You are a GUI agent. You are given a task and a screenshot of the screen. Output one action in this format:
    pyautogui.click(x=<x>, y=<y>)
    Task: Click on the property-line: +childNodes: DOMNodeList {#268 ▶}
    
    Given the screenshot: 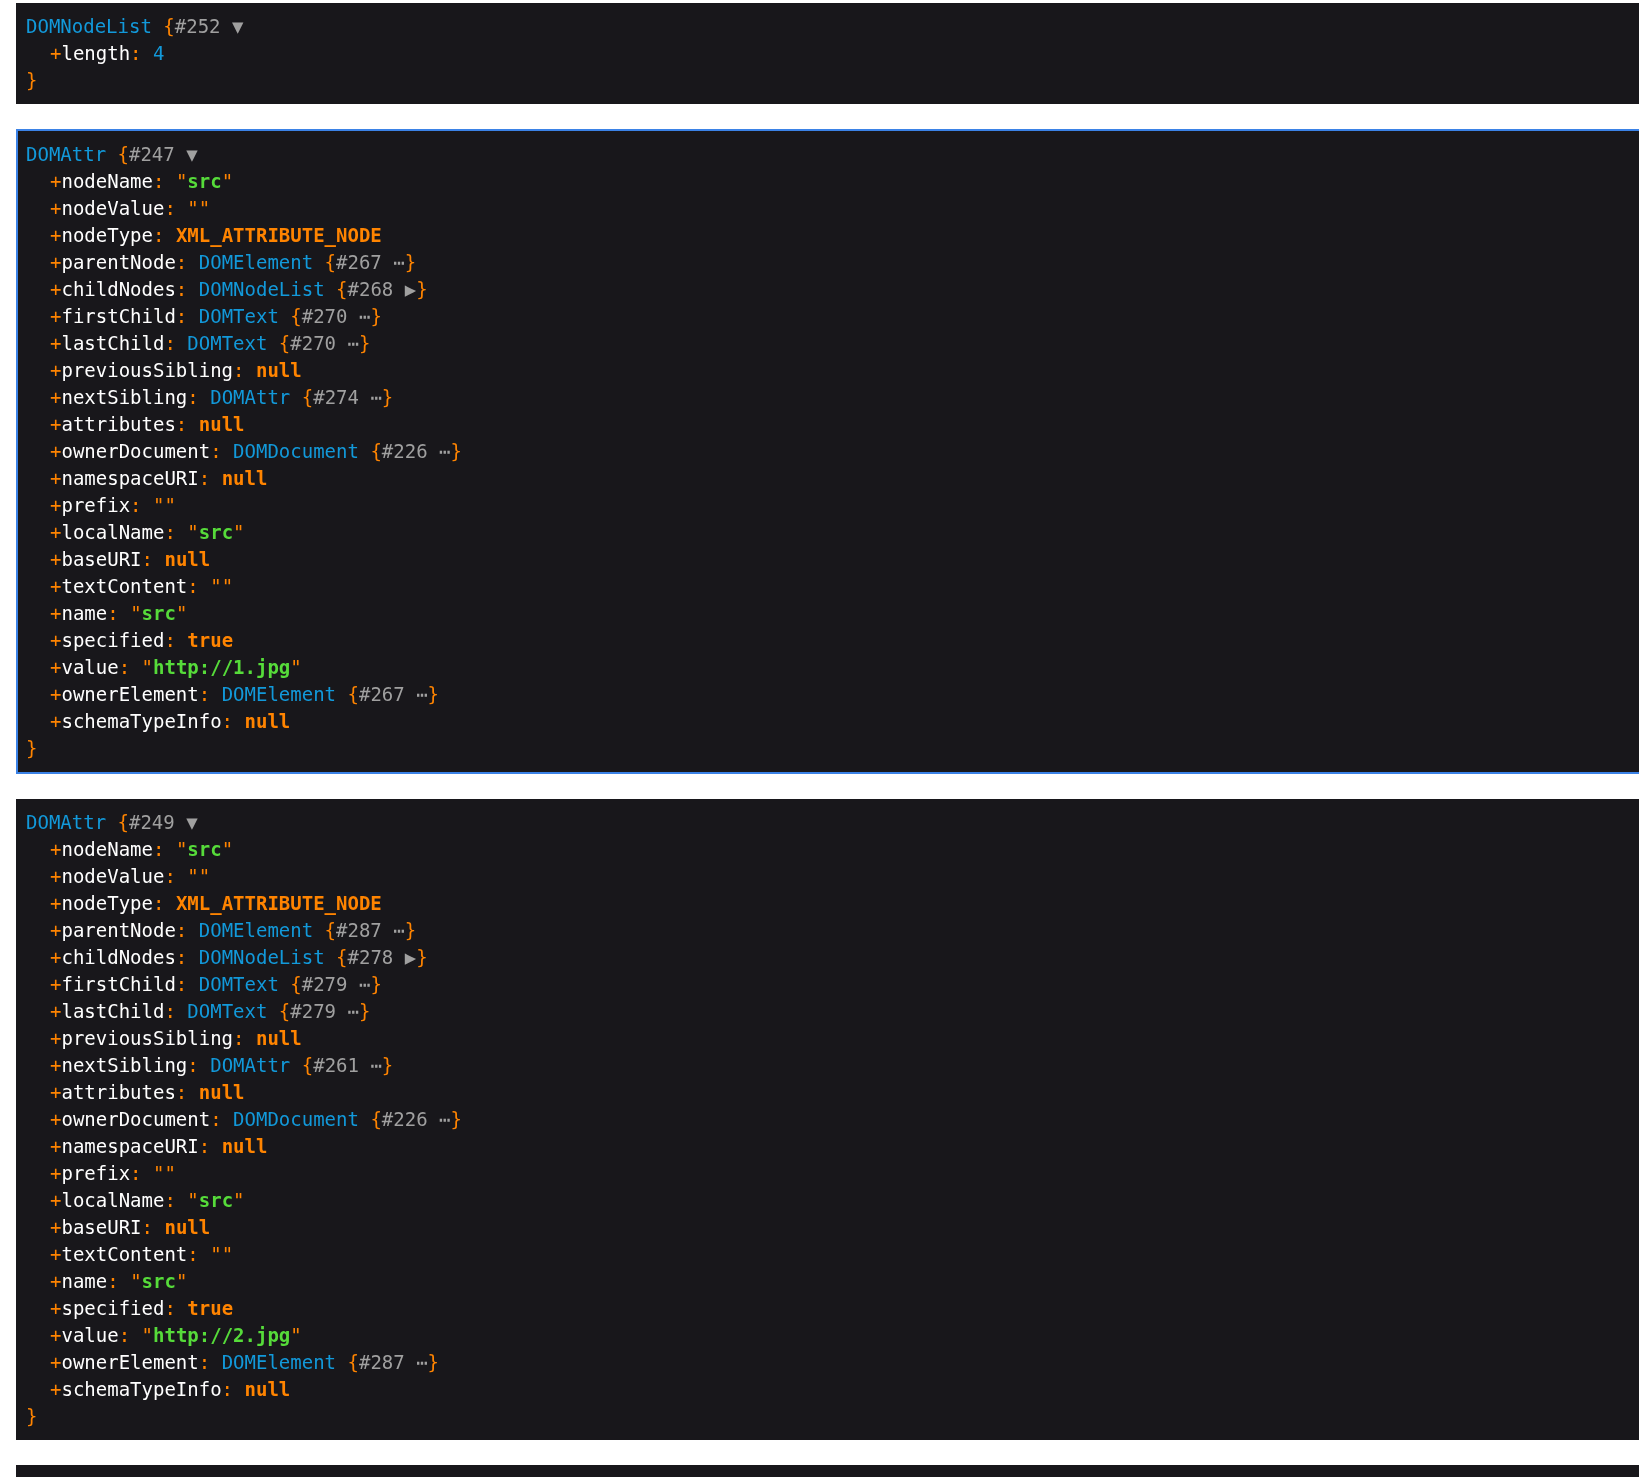 What is the action you would take?
    pyautogui.click(x=239, y=289)
    